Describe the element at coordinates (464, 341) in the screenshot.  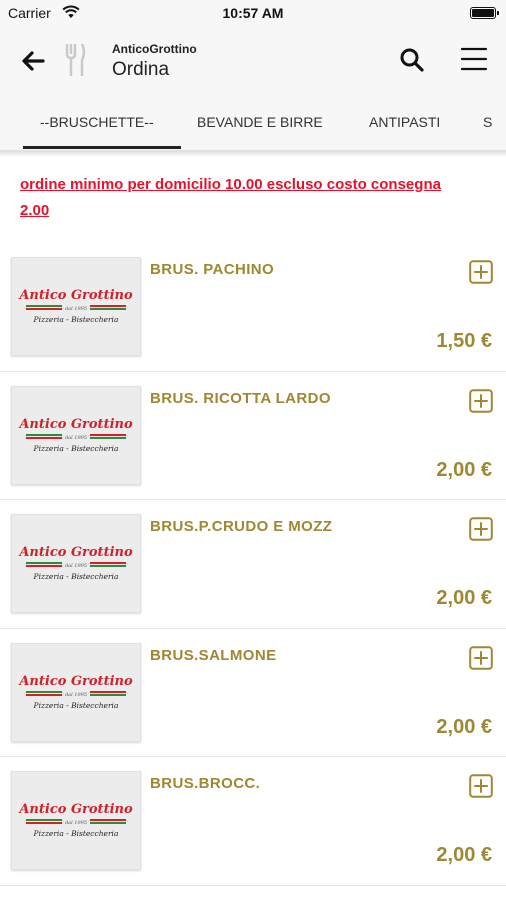
I see `product-price: 1,50 €` at that location.